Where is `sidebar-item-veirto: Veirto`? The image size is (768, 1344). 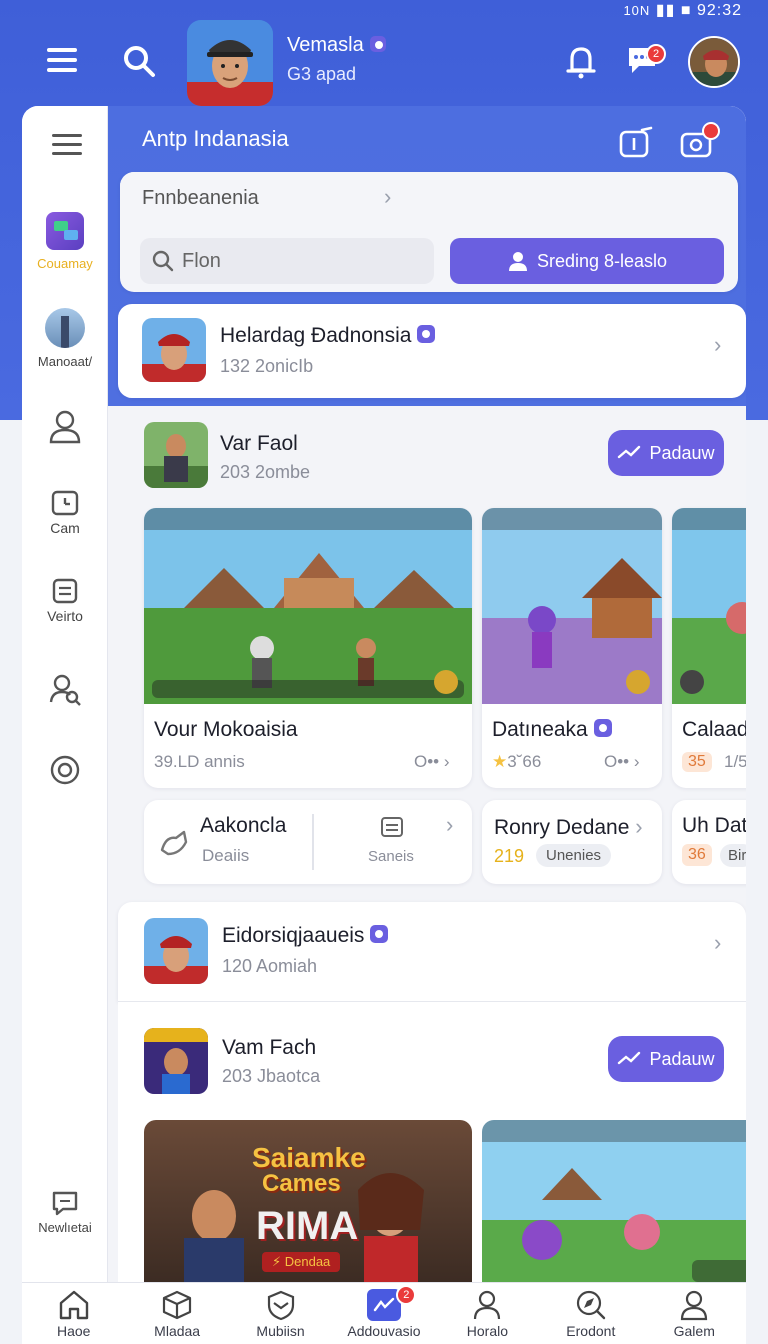 sidebar-item-veirto: Veirto is located at coordinates (65, 601).